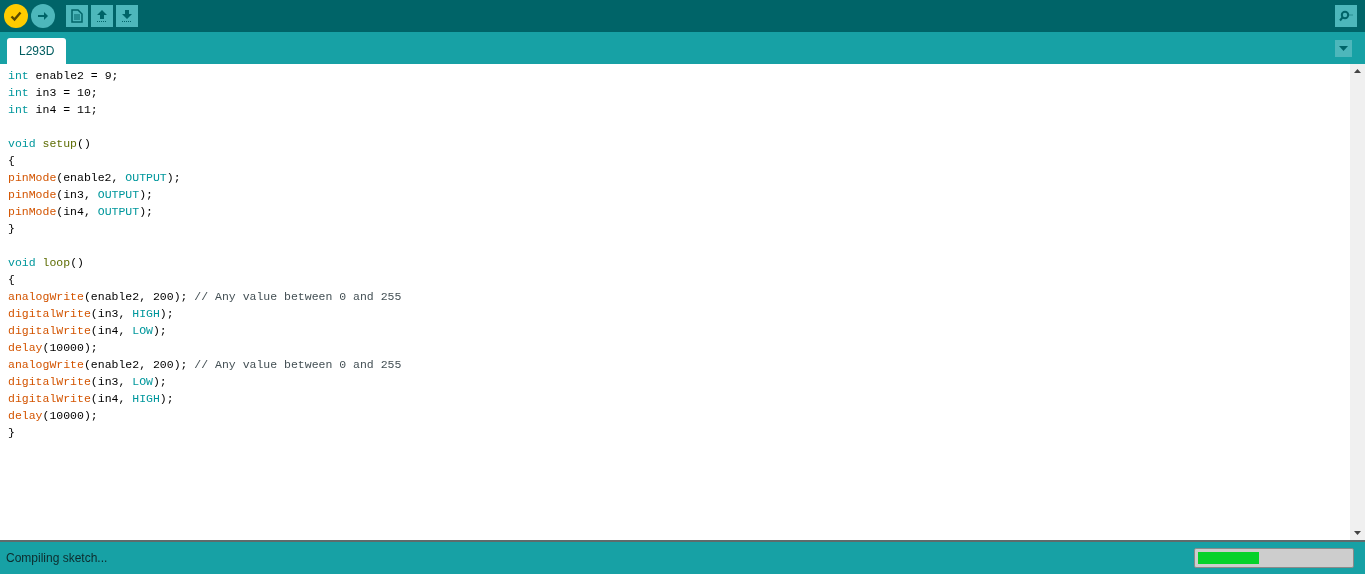 This screenshot has width=1365, height=574. I want to click on scroll-down-icon, so click(1357, 533).